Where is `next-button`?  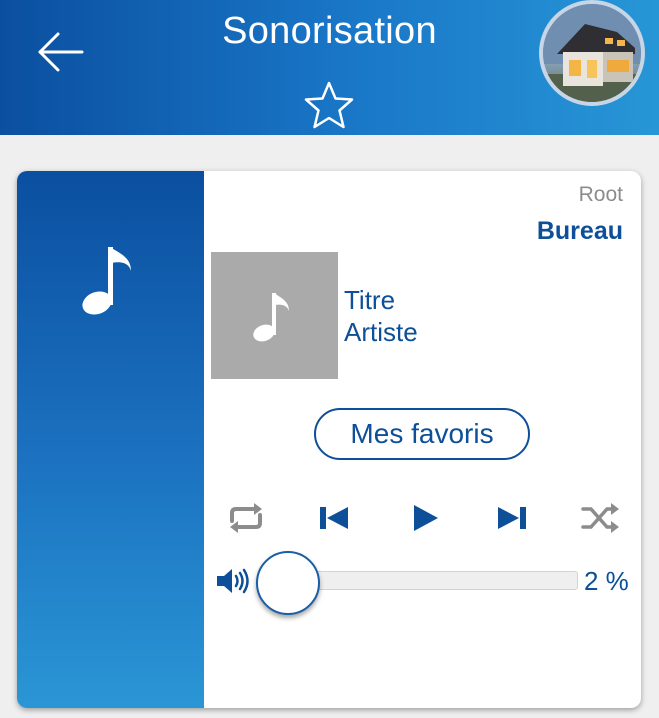
next-button is located at coordinates (512, 518).